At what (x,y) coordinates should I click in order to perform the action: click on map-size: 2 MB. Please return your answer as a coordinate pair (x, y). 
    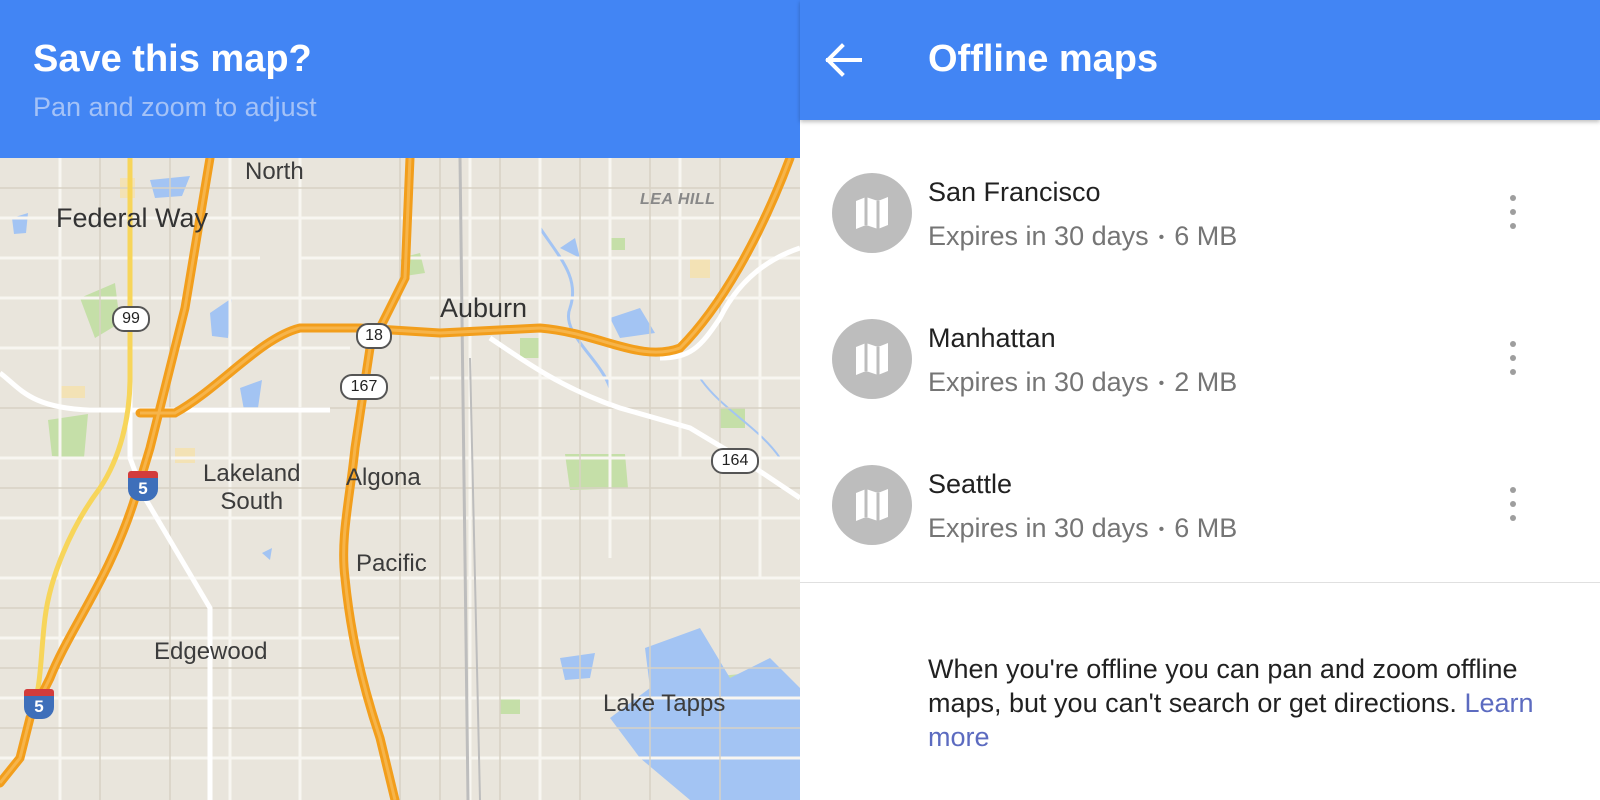
    Looking at the image, I should click on (1206, 382).